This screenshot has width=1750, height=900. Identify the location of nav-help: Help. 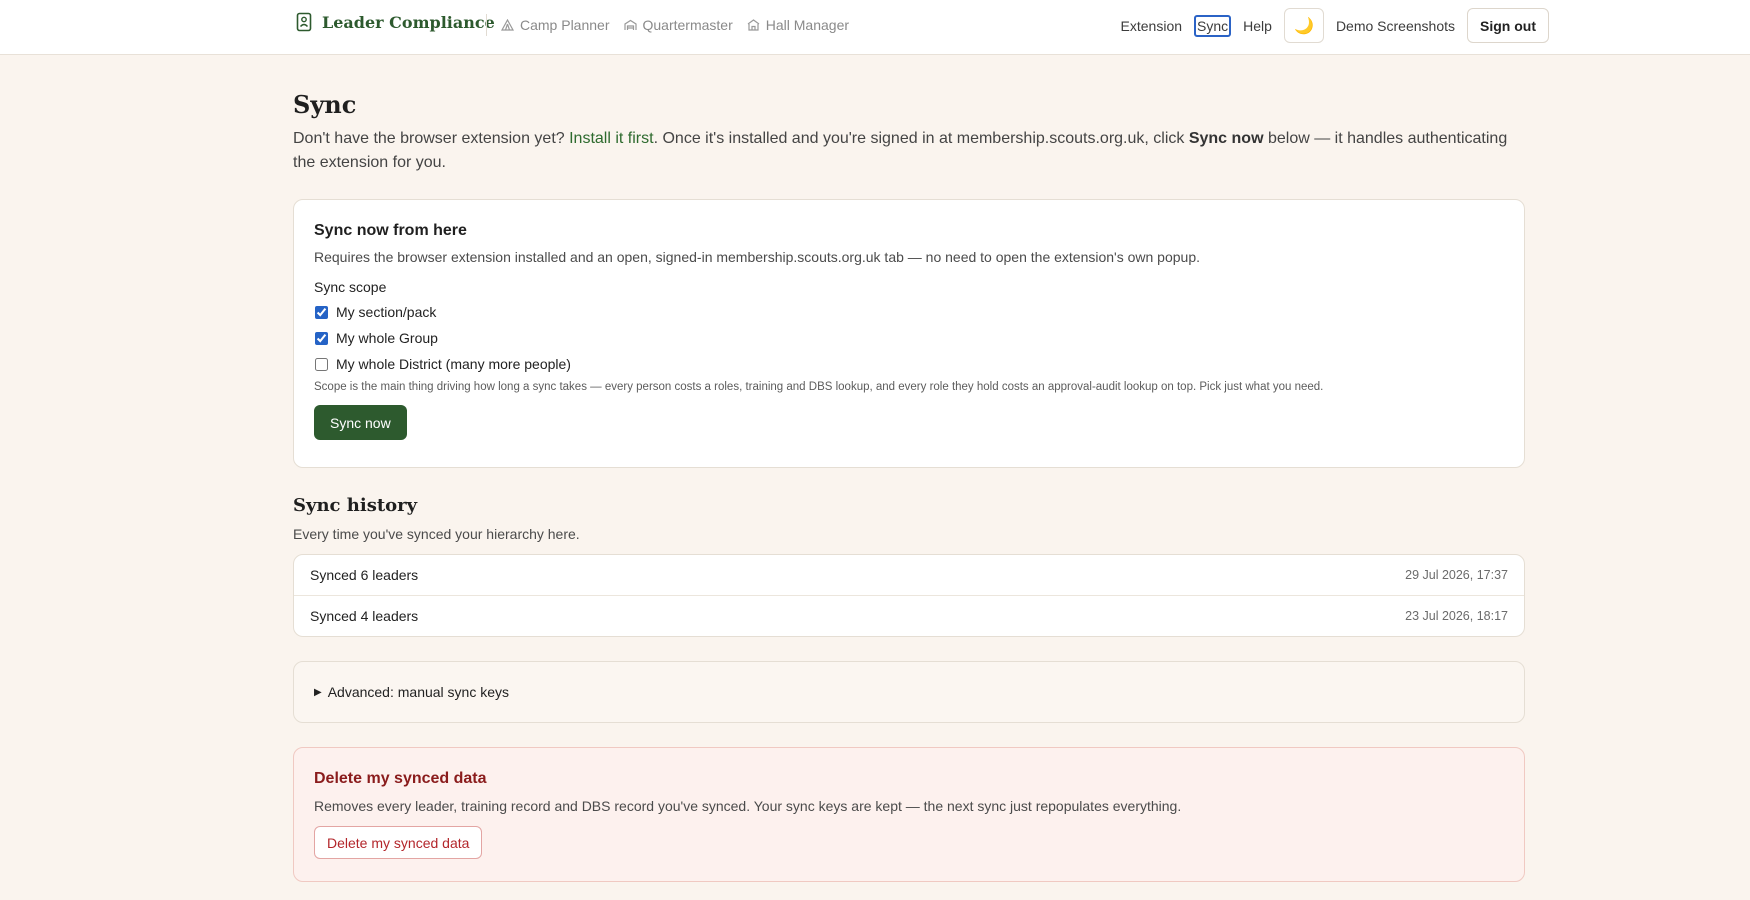
(1257, 26).